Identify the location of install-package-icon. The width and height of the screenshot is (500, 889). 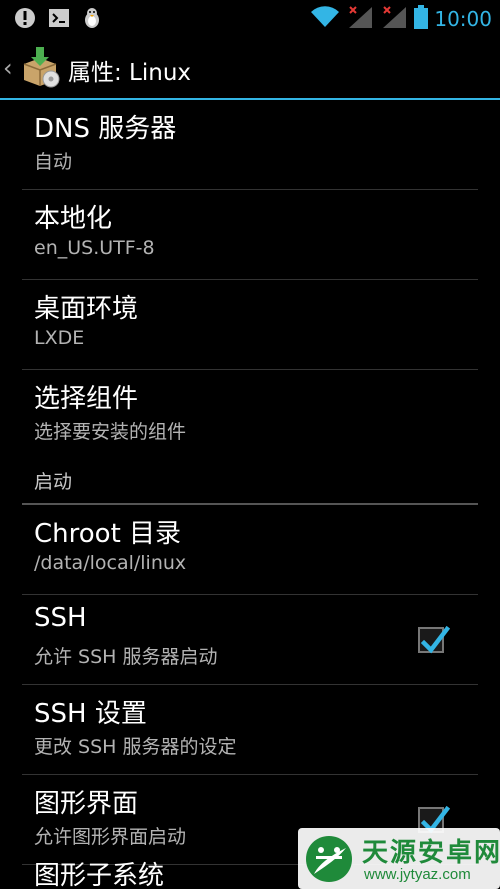
(41, 67).